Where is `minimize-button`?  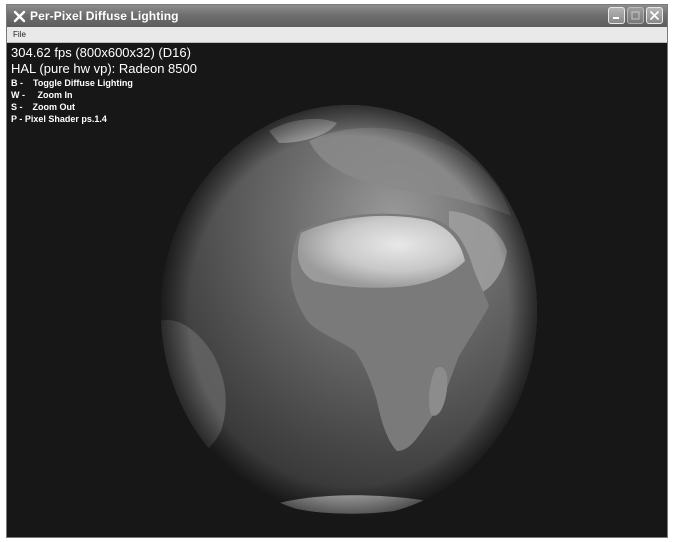
minimize-button is located at coordinates (616, 15).